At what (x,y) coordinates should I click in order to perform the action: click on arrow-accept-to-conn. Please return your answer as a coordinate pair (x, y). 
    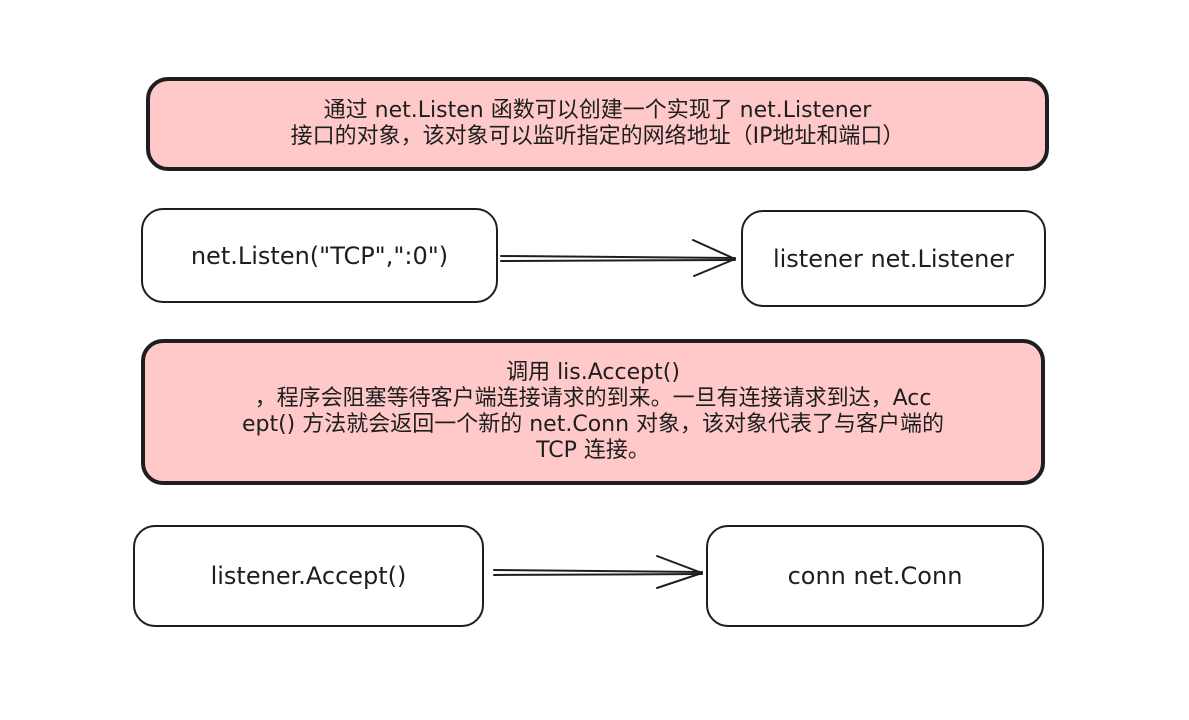
    Looking at the image, I should click on (598, 572).